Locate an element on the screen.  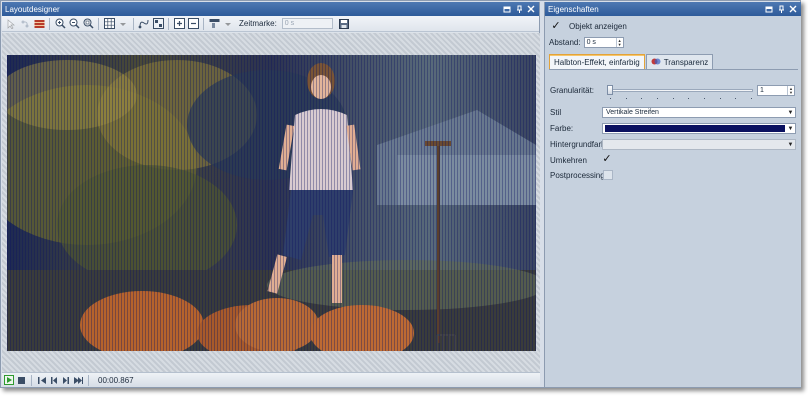
layoutdesigner-toolbar: Zeitmarke: 0 s is located at coordinates (270, 24).